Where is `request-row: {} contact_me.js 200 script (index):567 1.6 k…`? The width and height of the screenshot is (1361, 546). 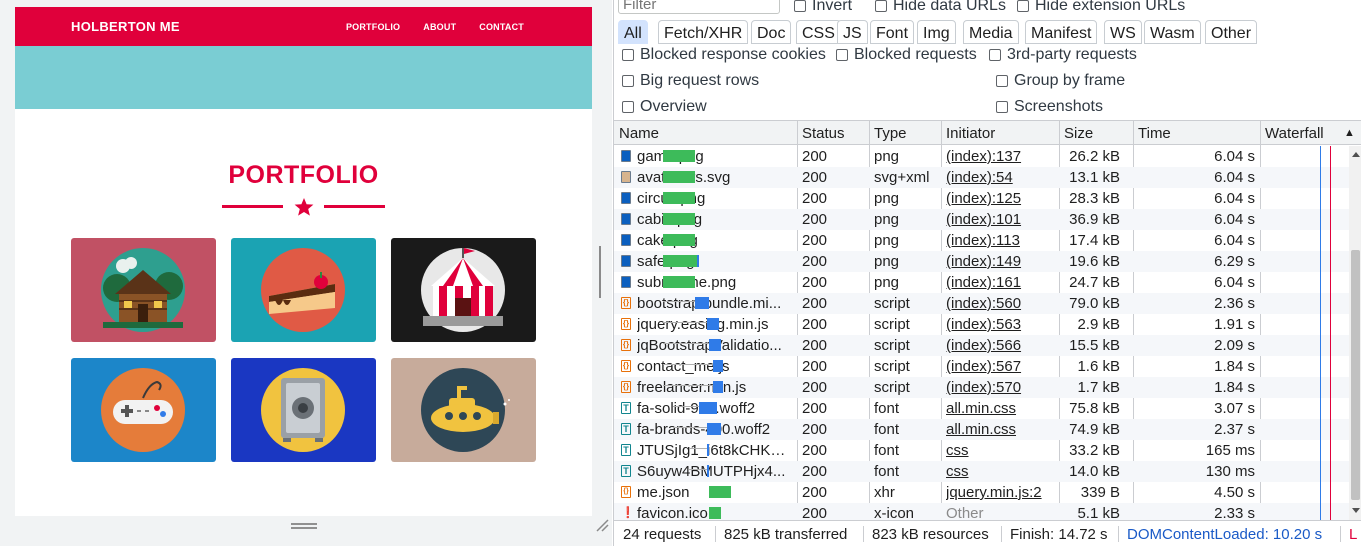
request-row: {} contact_me.js 200 script (index):567 1.6 k… is located at coordinates (981, 366).